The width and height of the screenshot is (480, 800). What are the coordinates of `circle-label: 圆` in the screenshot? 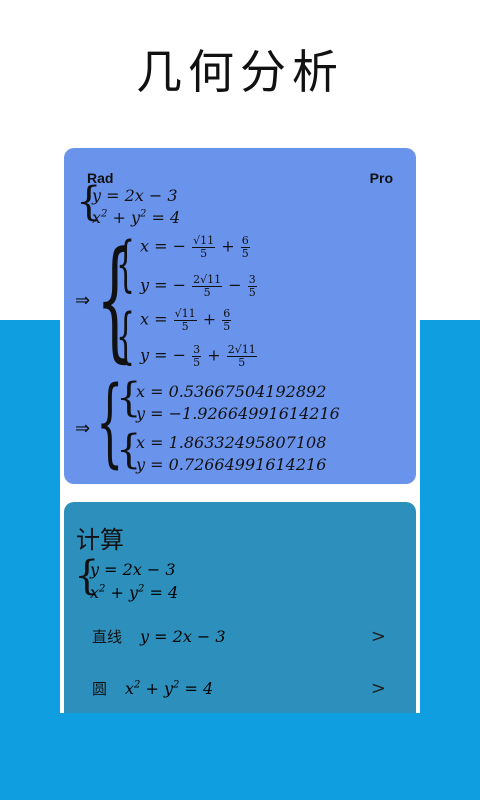 It's located at (100, 688).